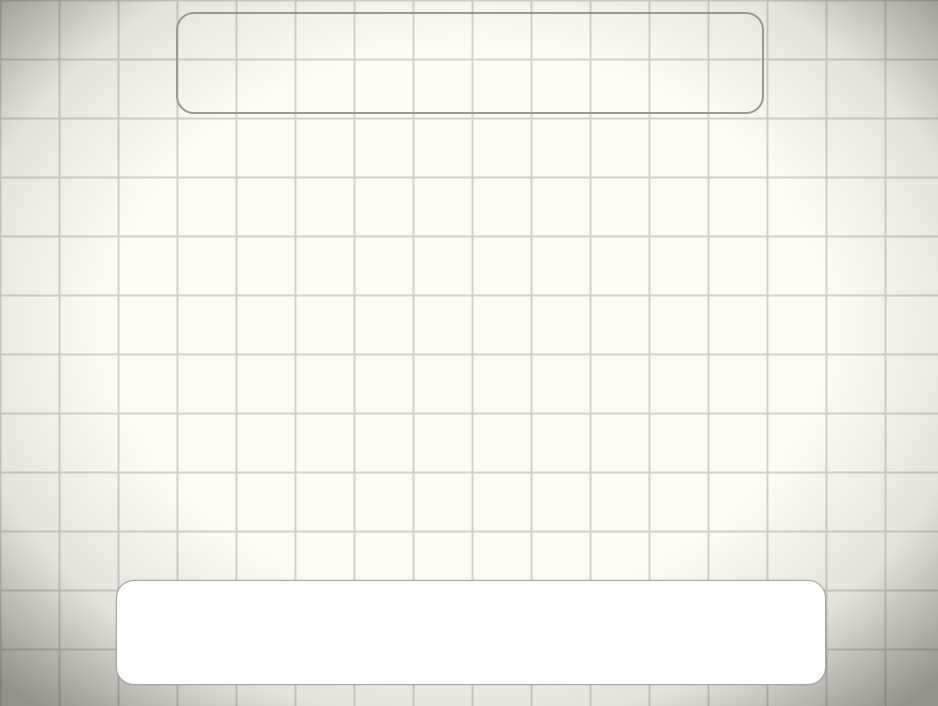  Describe the element at coordinates (471, 632) in the screenshot. I see `bottom-dialog-panel` at that location.